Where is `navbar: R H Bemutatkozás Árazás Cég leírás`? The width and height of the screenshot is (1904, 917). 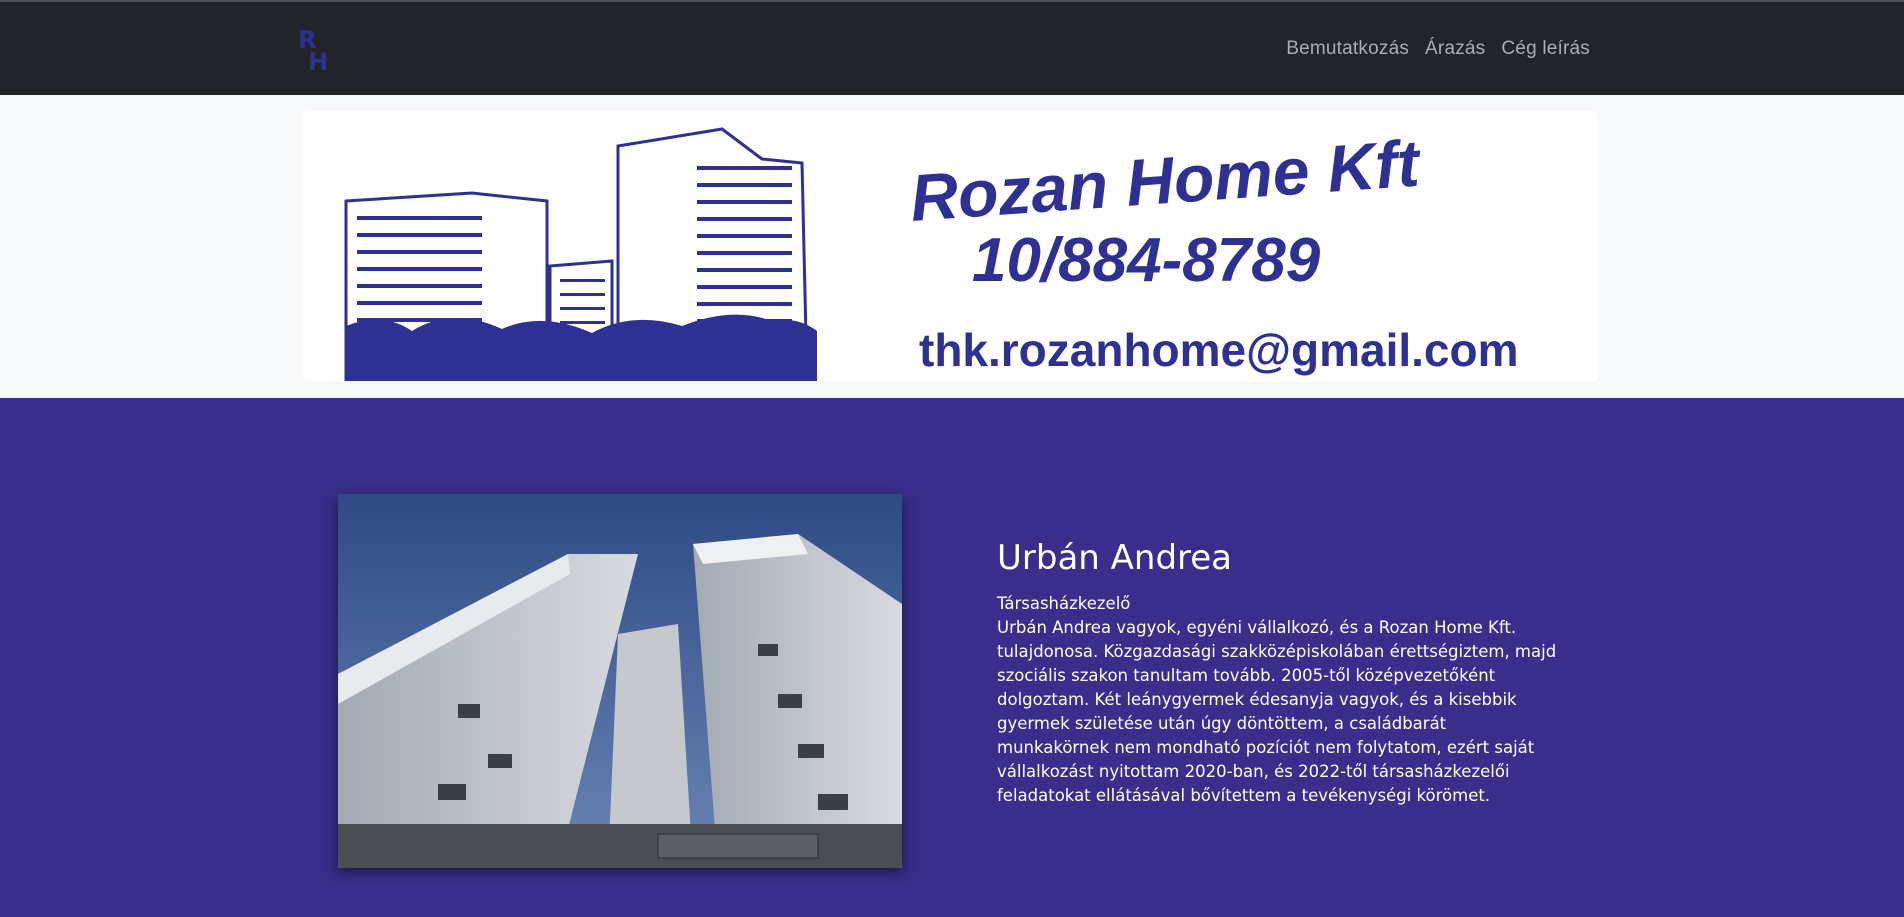 navbar: R H Bemutatkozás Árazás Cég leírás is located at coordinates (952, 47).